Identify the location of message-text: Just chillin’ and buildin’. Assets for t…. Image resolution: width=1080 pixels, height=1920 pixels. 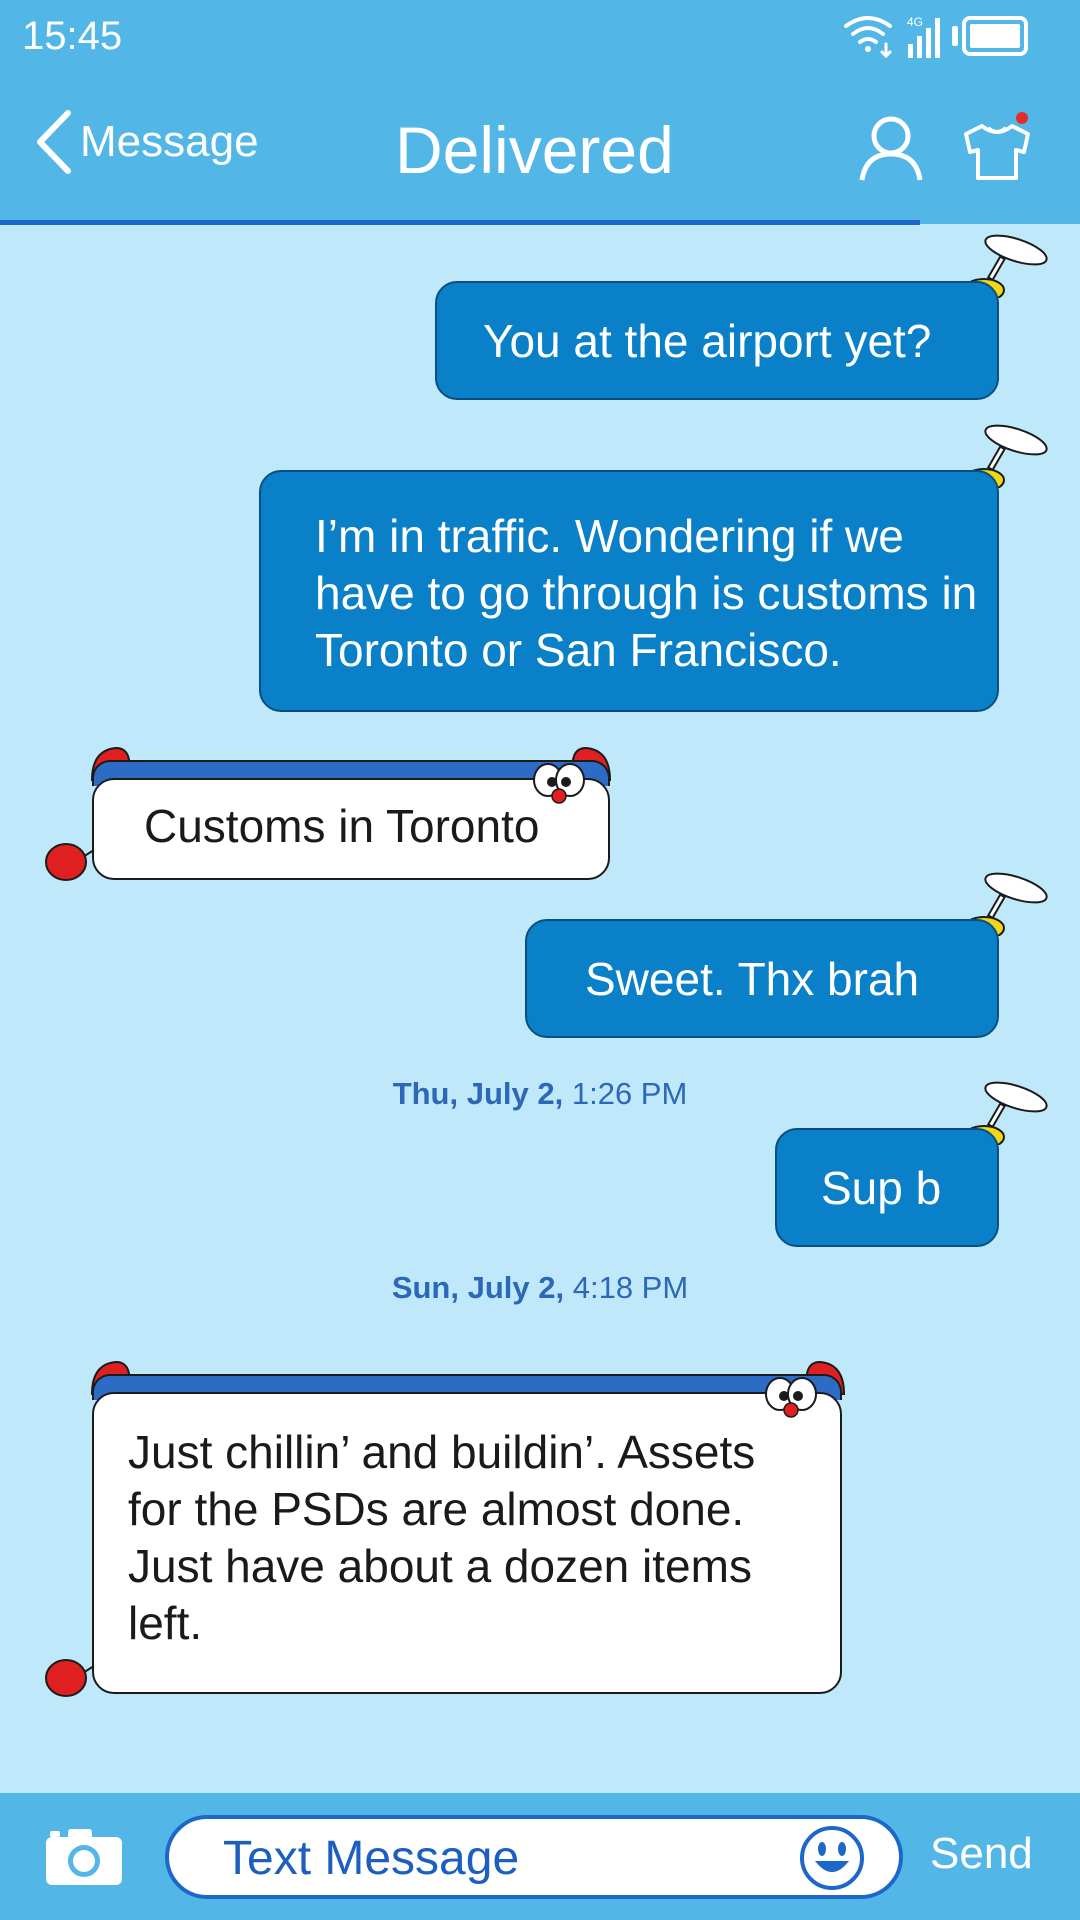
(442, 1537).